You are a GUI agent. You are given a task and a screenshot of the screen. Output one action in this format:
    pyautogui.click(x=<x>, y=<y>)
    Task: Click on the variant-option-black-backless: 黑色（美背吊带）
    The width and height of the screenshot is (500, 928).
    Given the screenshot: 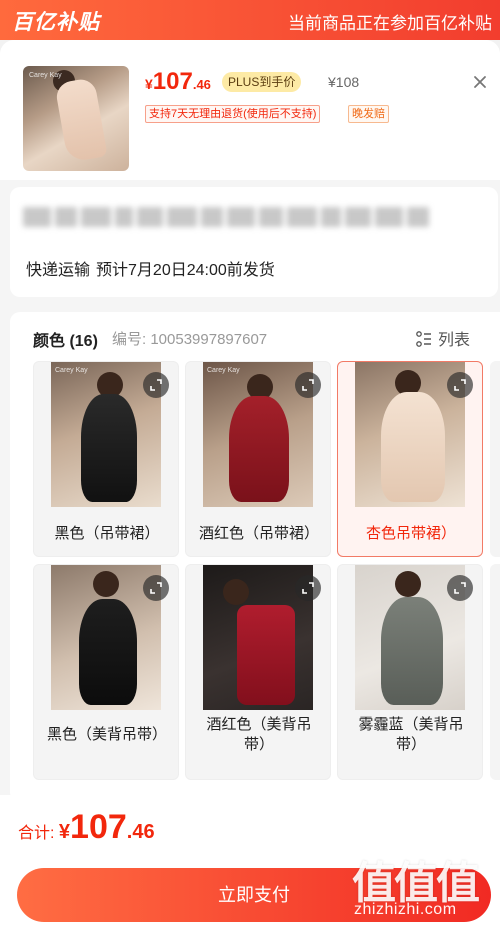 What is the action you would take?
    pyautogui.click(x=106, y=672)
    